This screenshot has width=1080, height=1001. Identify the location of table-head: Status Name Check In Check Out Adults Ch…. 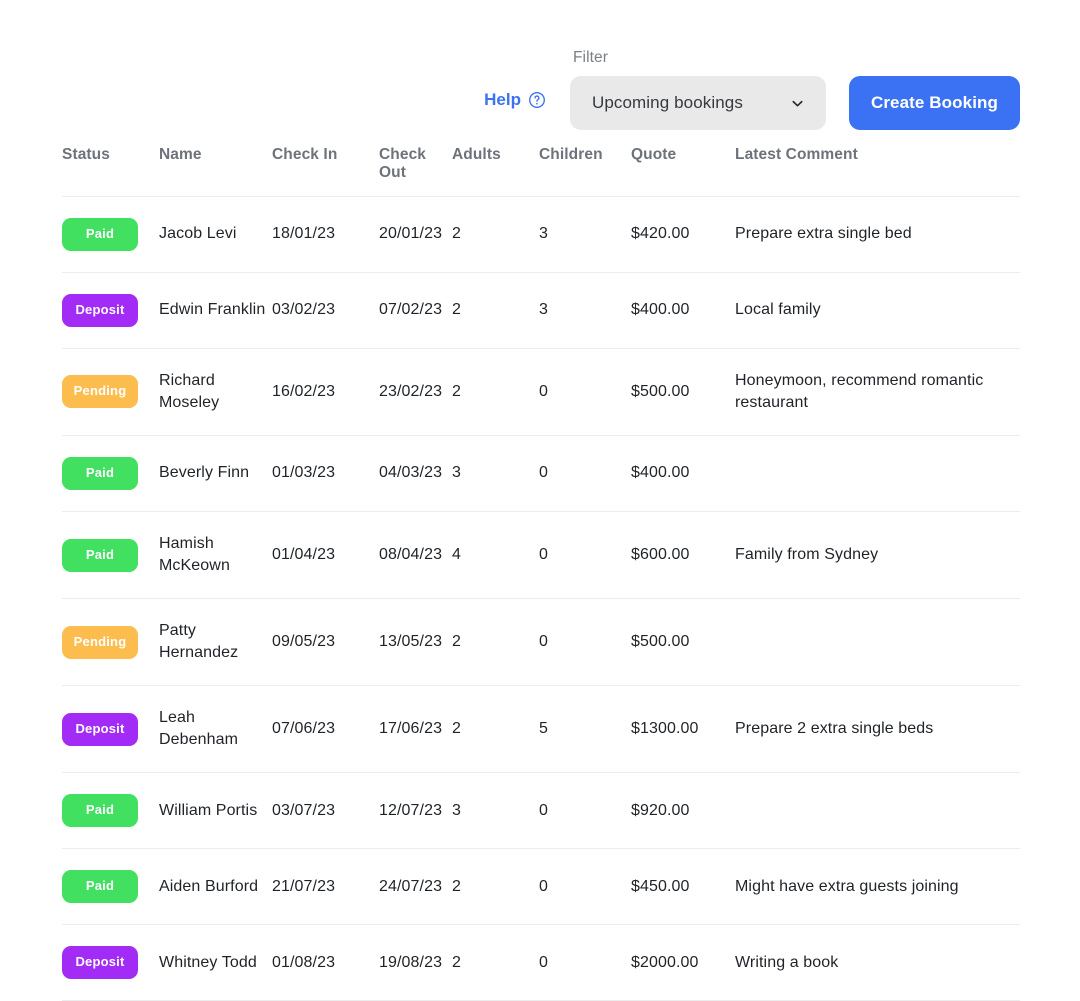
(541, 171).